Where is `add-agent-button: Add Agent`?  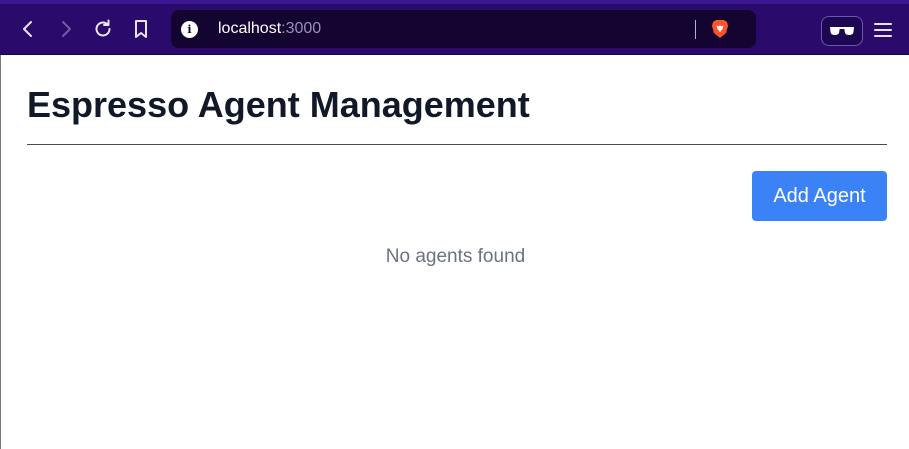
add-agent-button: Add Agent is located at coordinates (819, 196).